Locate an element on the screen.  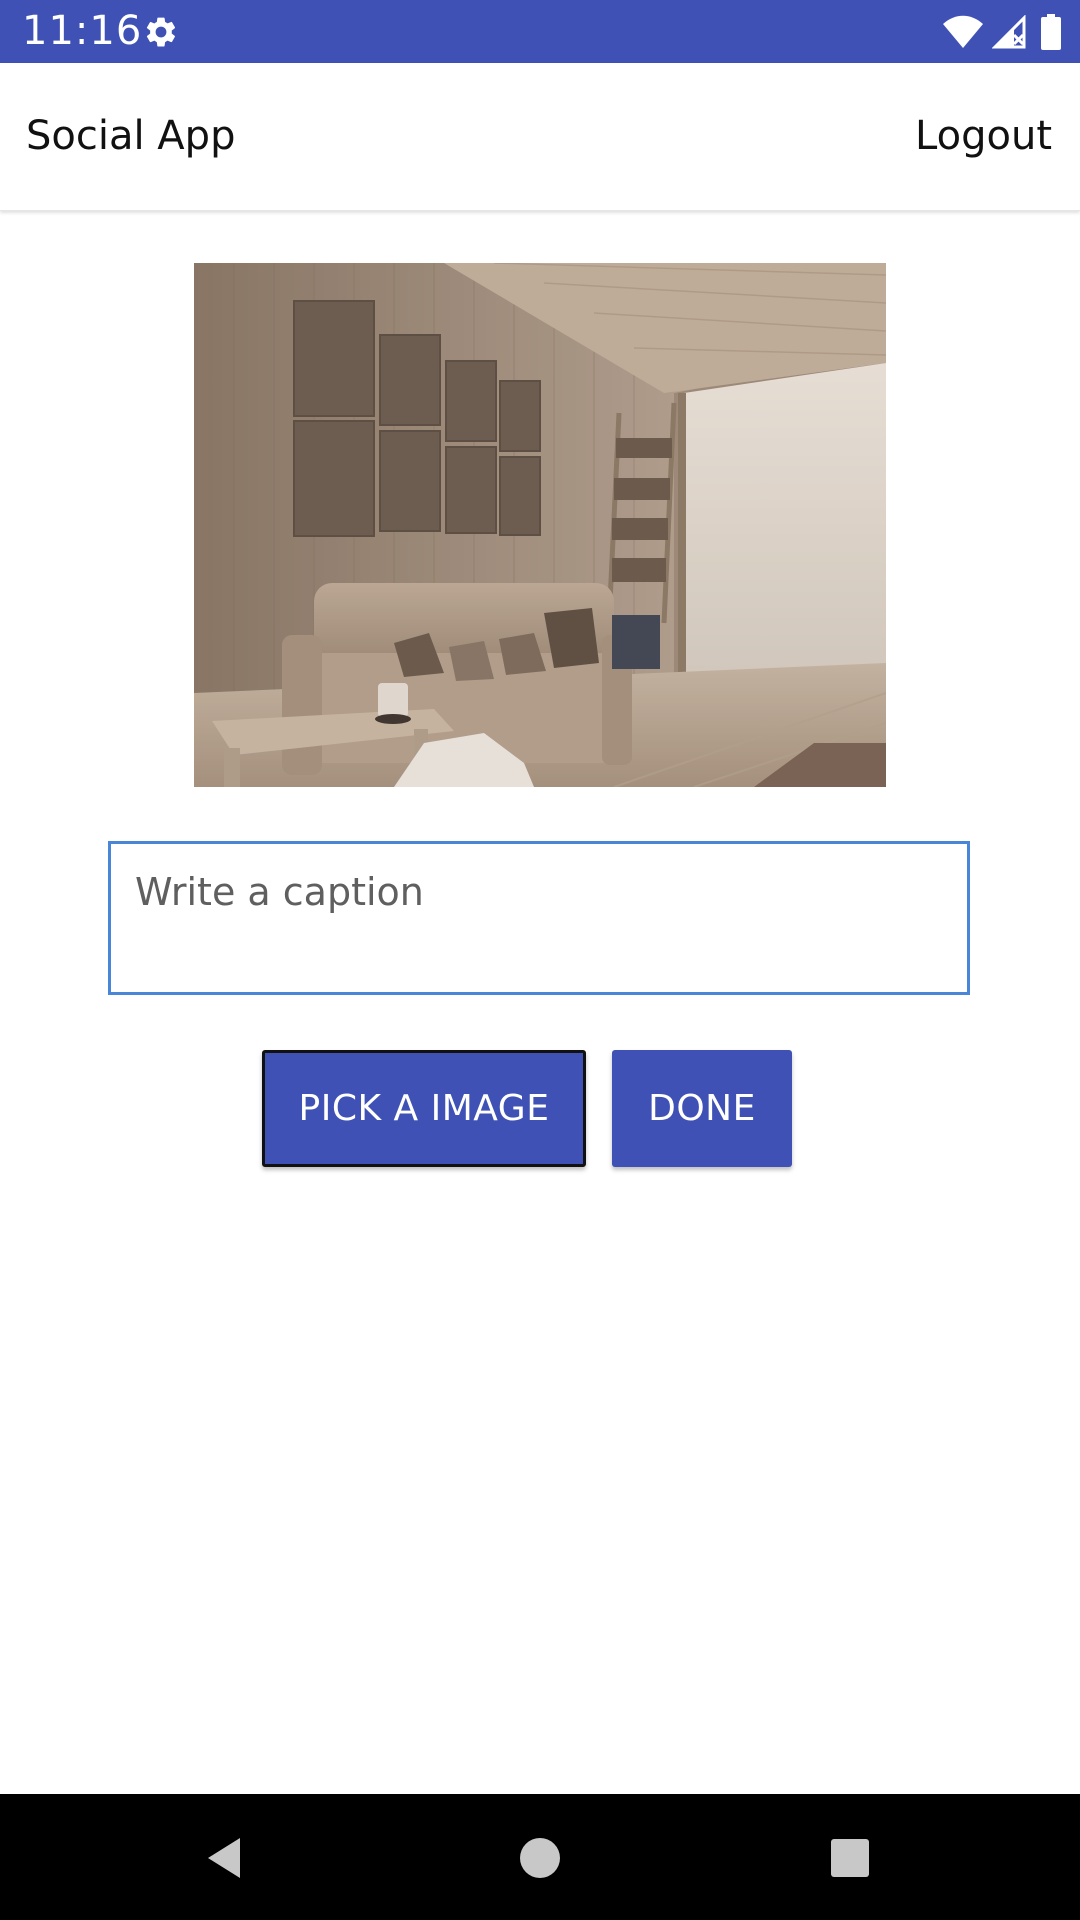
app-bar: Social App Logout is located at coordinates (540, 137).